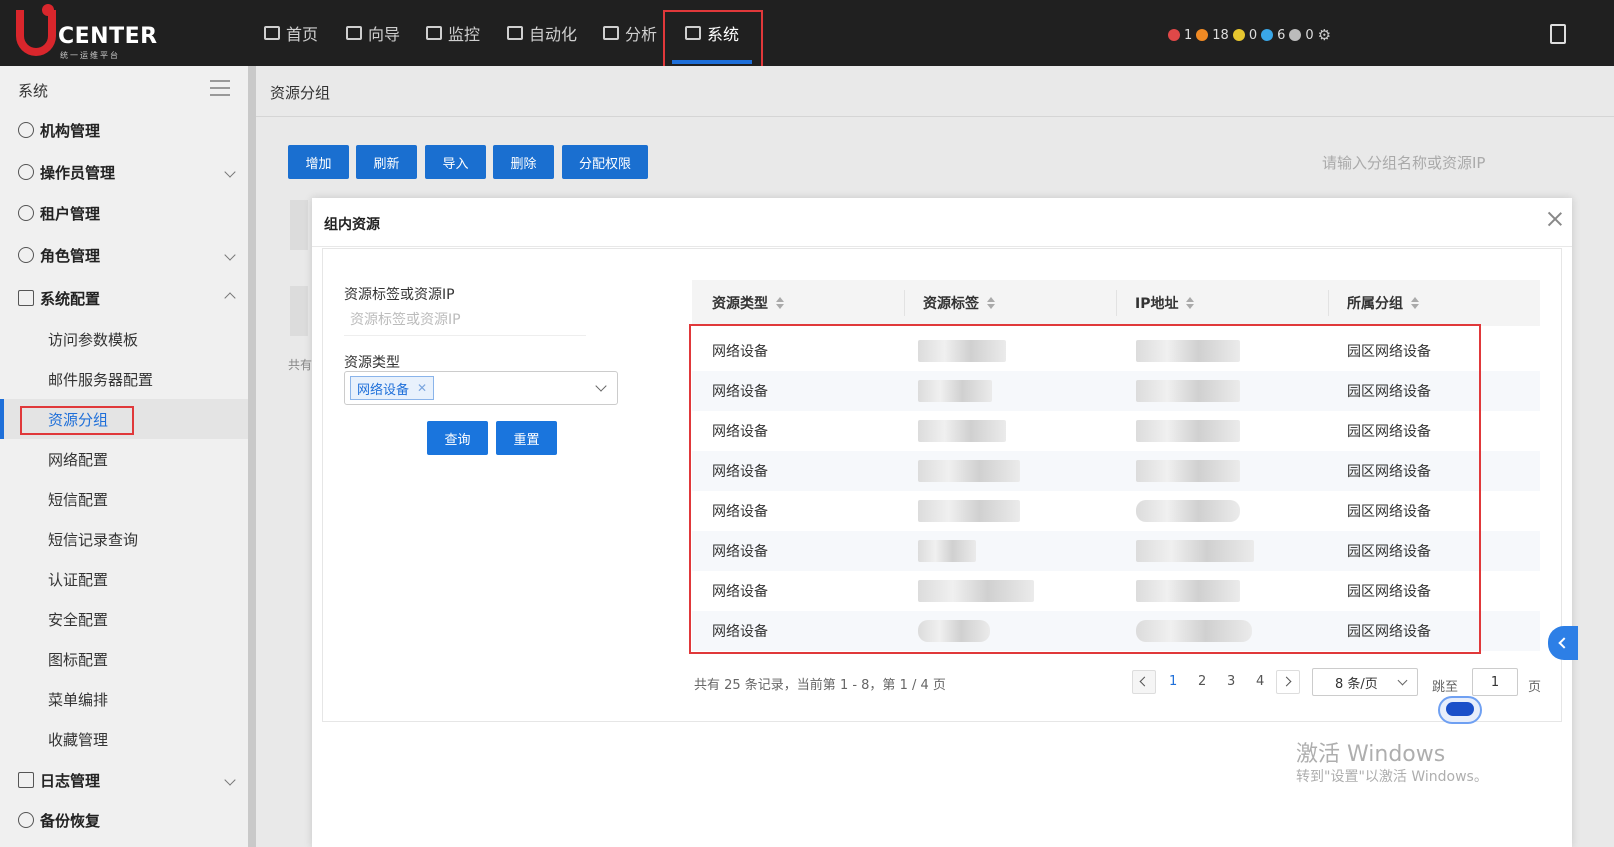 The height and width of the screenshot is (847, 1614). I want to click on nav-automation: 自动化, so click(542, 33).